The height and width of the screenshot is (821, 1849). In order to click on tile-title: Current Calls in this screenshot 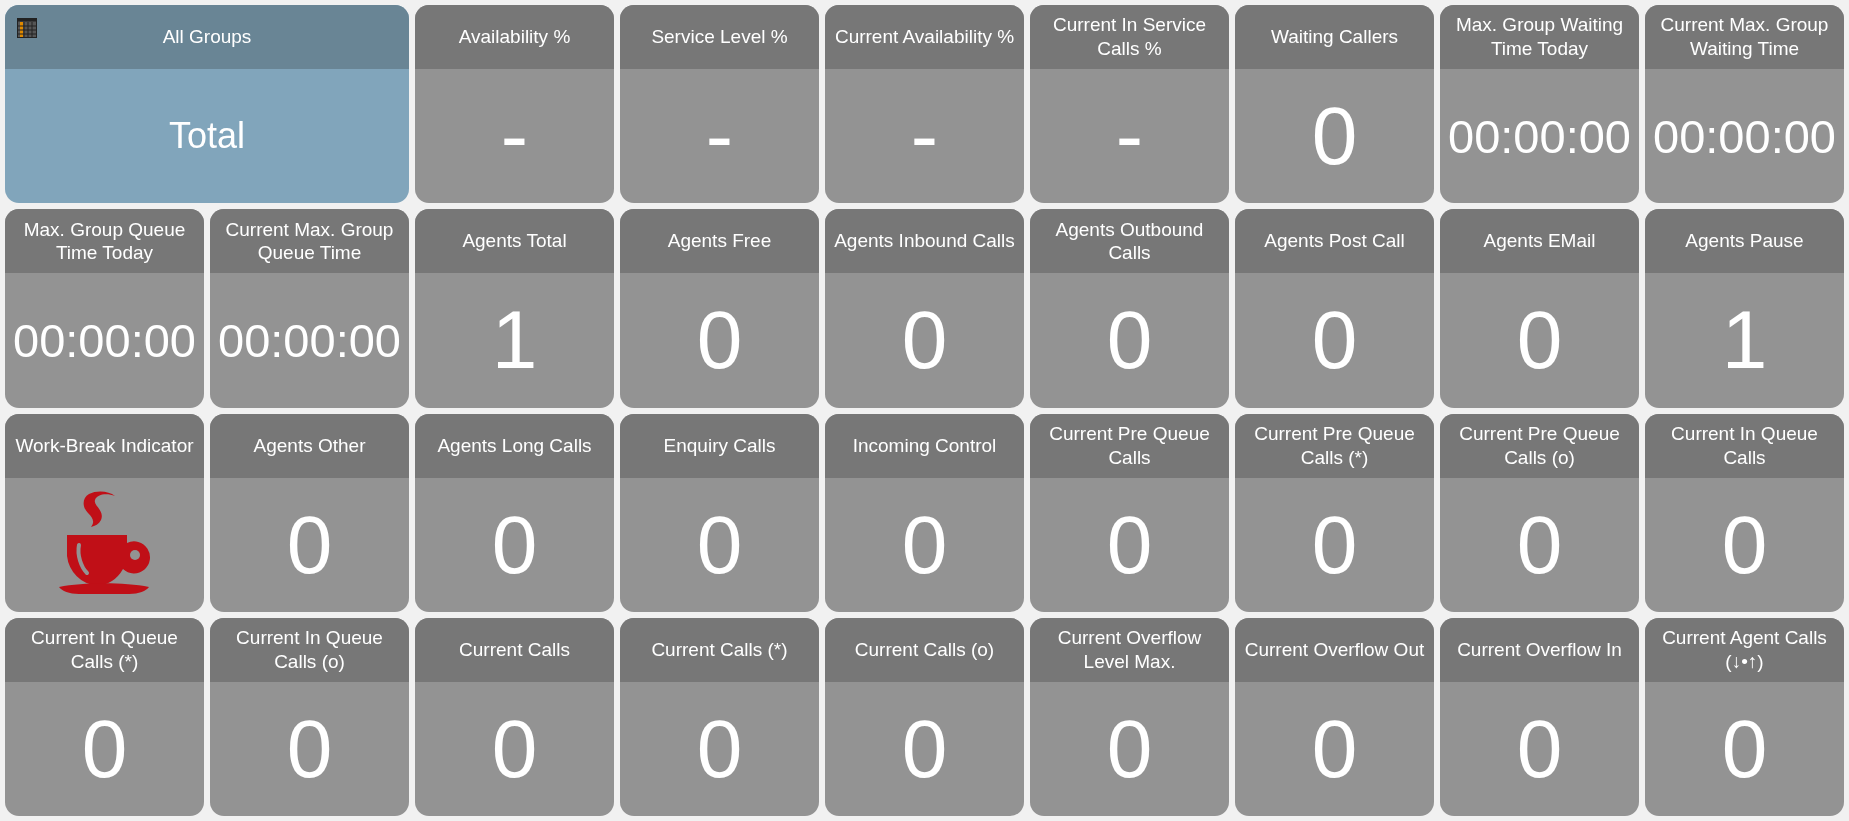, I will do `click(514, 649)`.